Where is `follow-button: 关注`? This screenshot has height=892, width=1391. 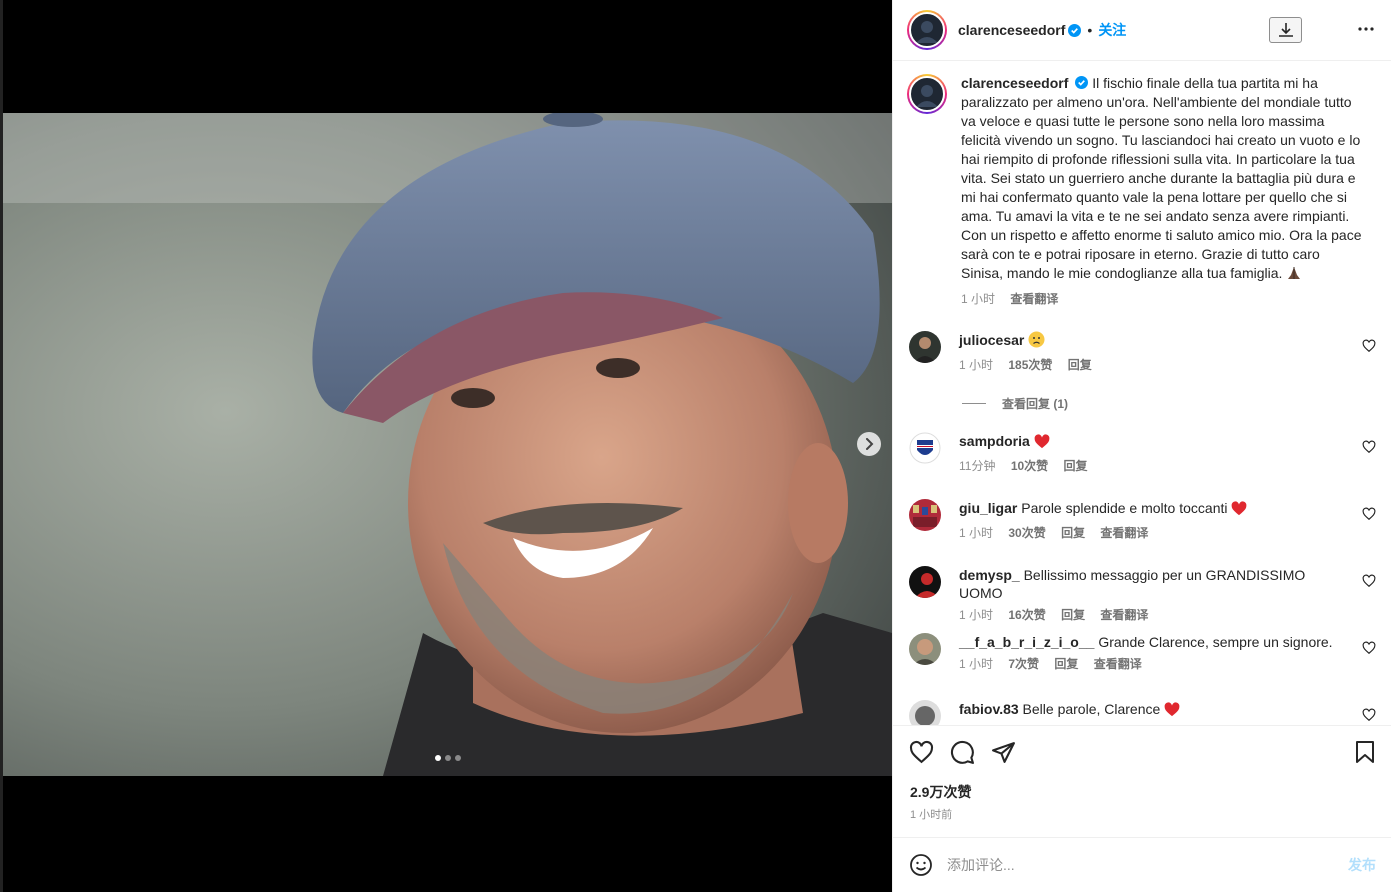 follow-button: 关注 is located at coordinates (1112, 30).